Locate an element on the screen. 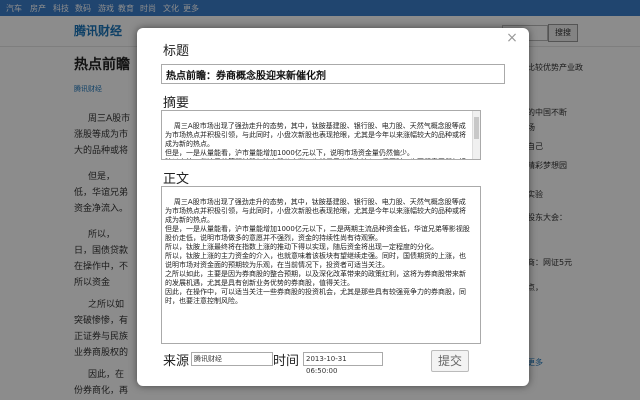 This screenshot has width=640, height=400. title-input is located at coordinates (333, 74).